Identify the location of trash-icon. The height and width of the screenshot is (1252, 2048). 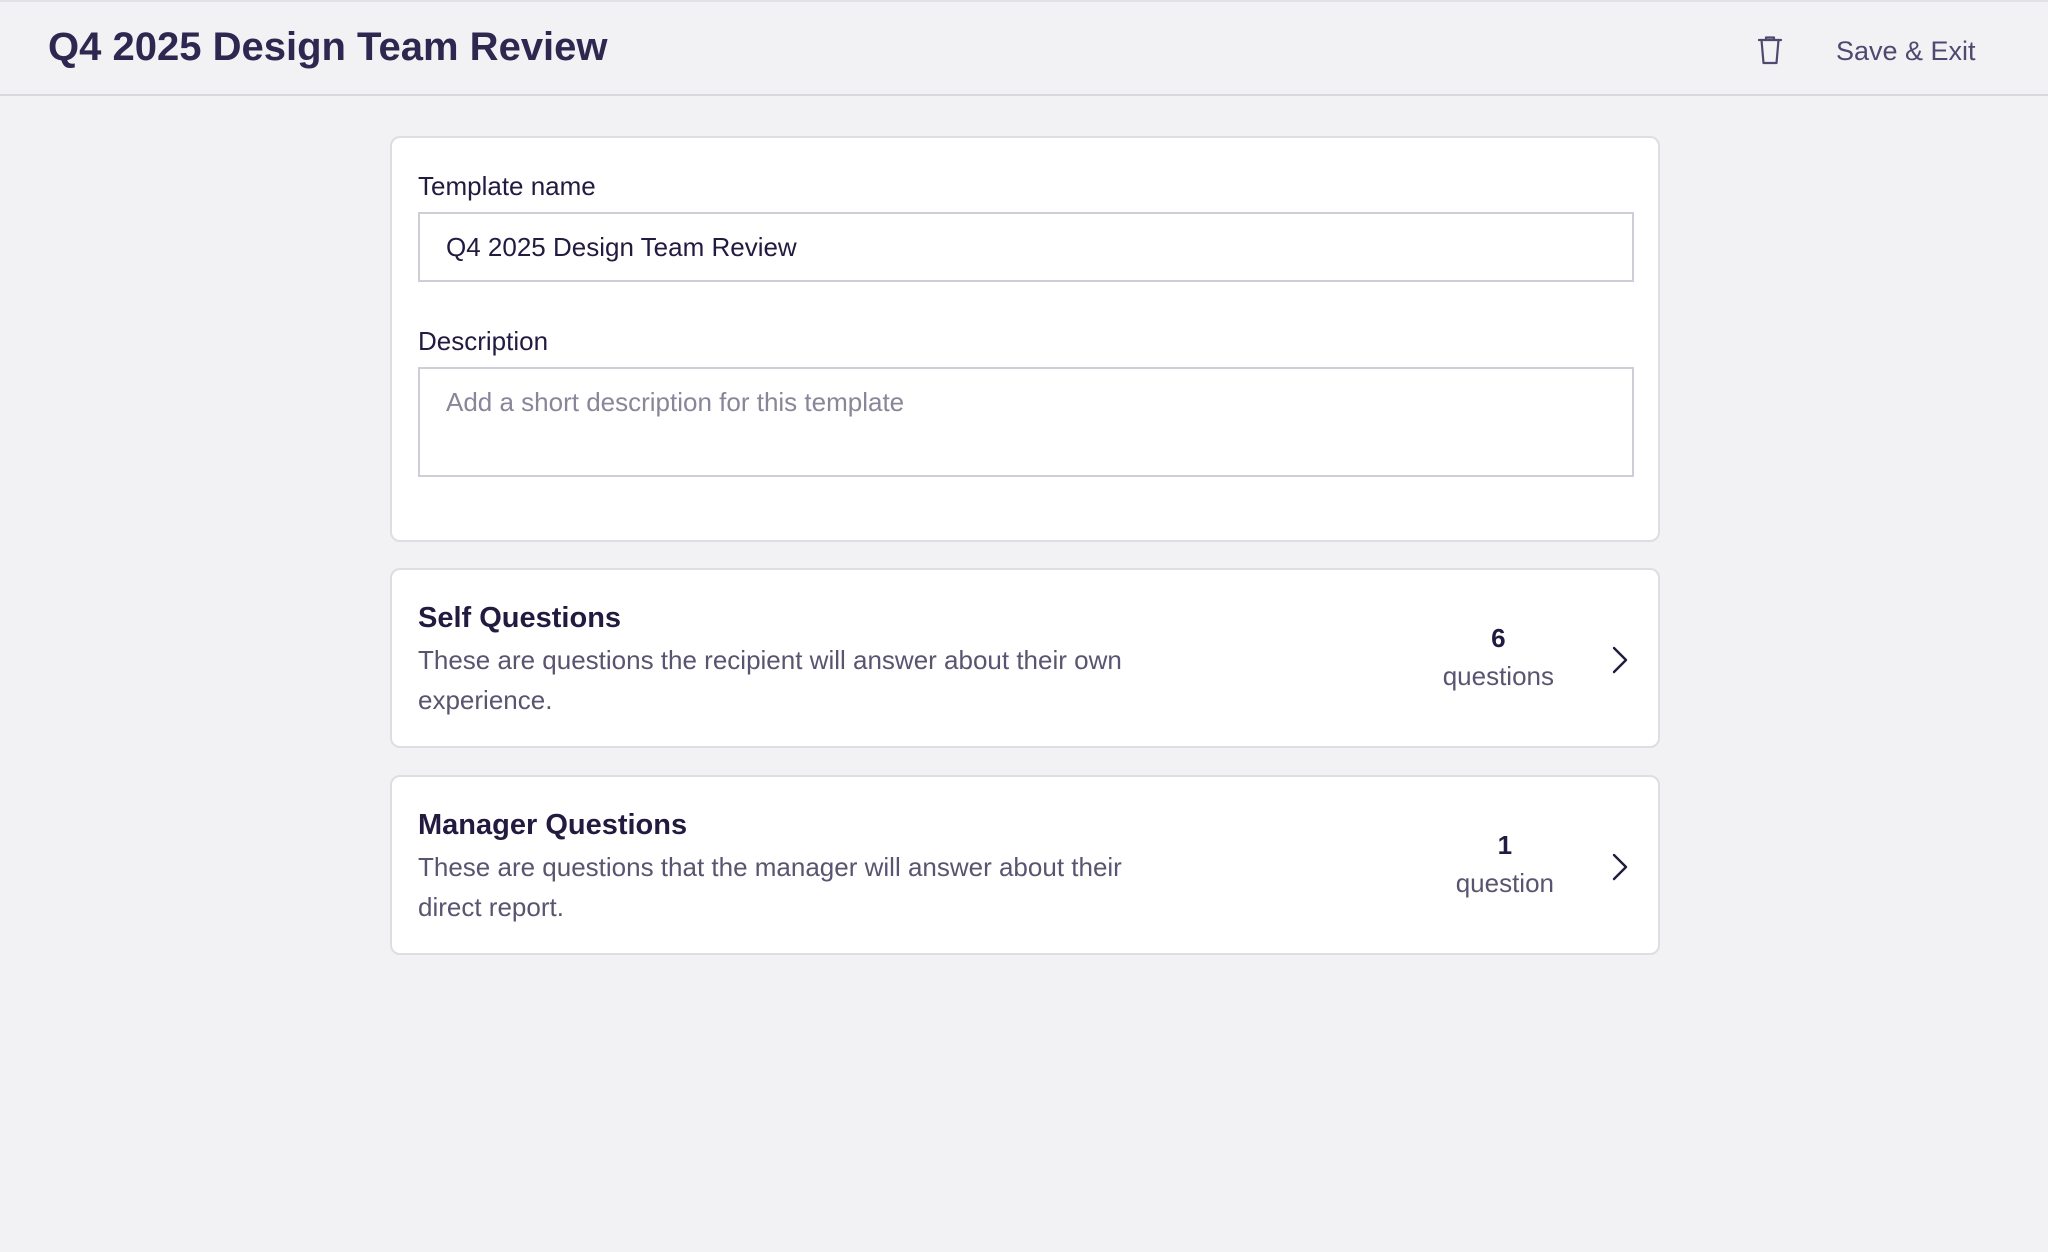
(1770, 50).